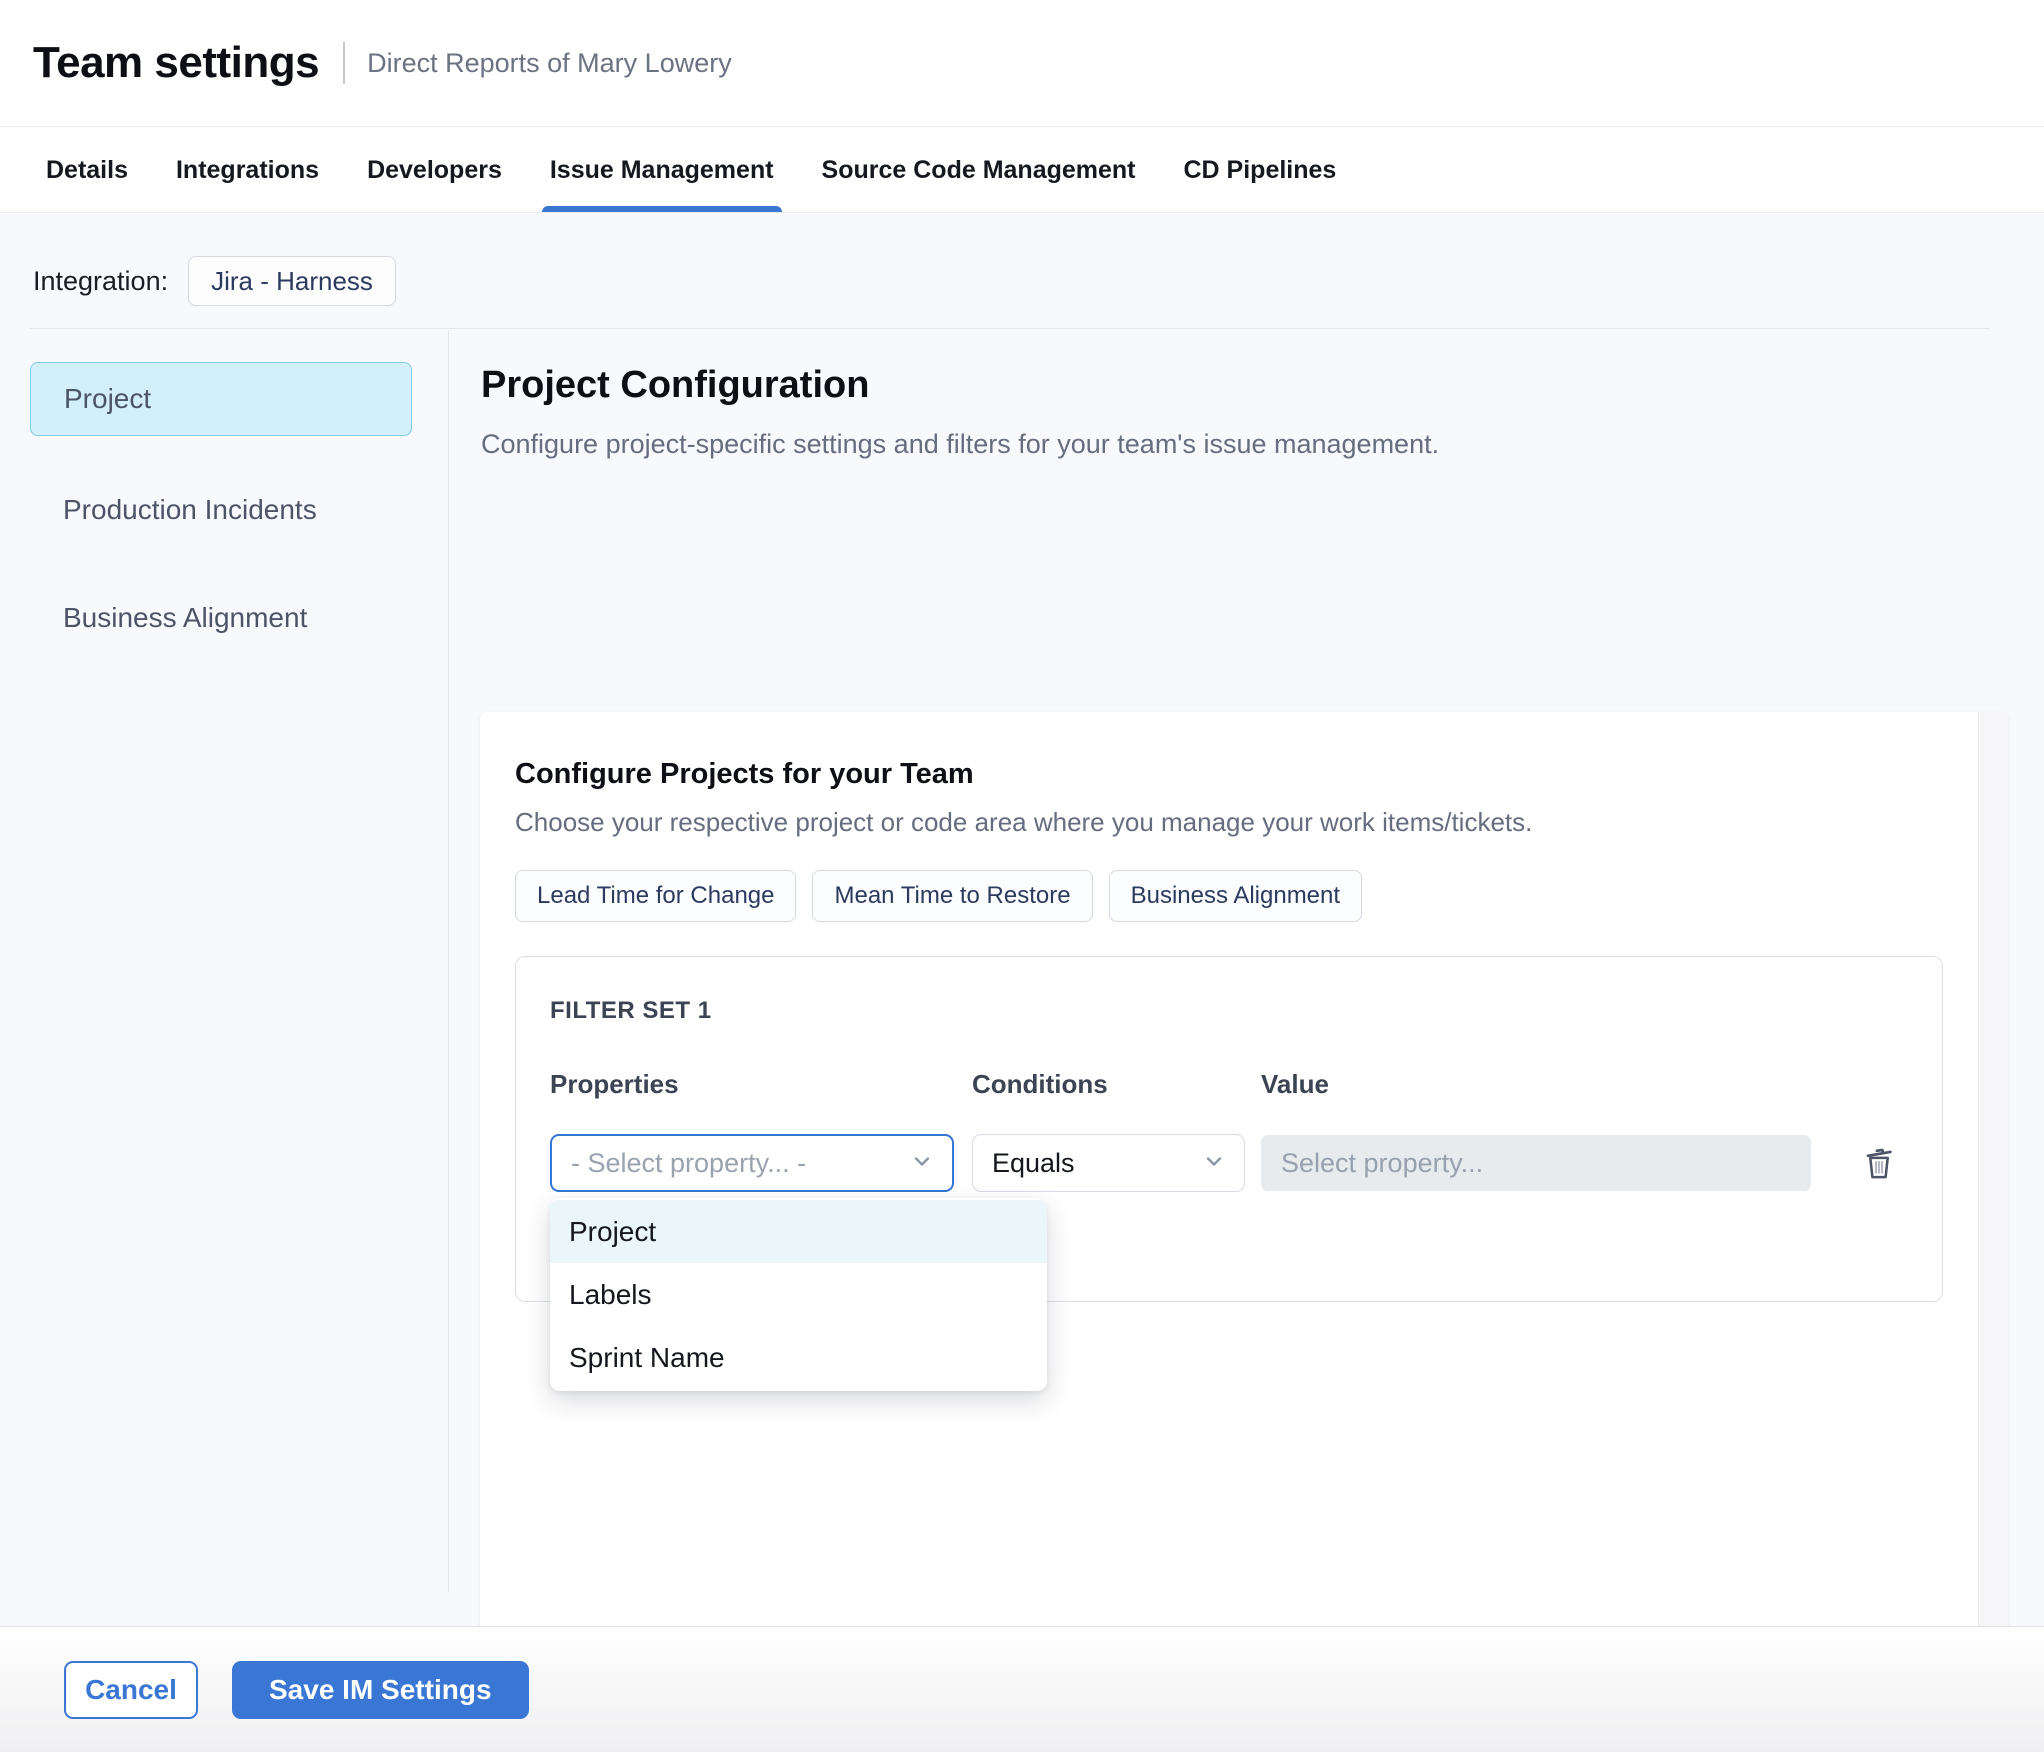 The width and height of the screenshot is (2044, 1752). Describe the element at coordinates (173, 510) in the screenshot. I see `sidebar-item-production-incidents: Production Incidents` at that location.